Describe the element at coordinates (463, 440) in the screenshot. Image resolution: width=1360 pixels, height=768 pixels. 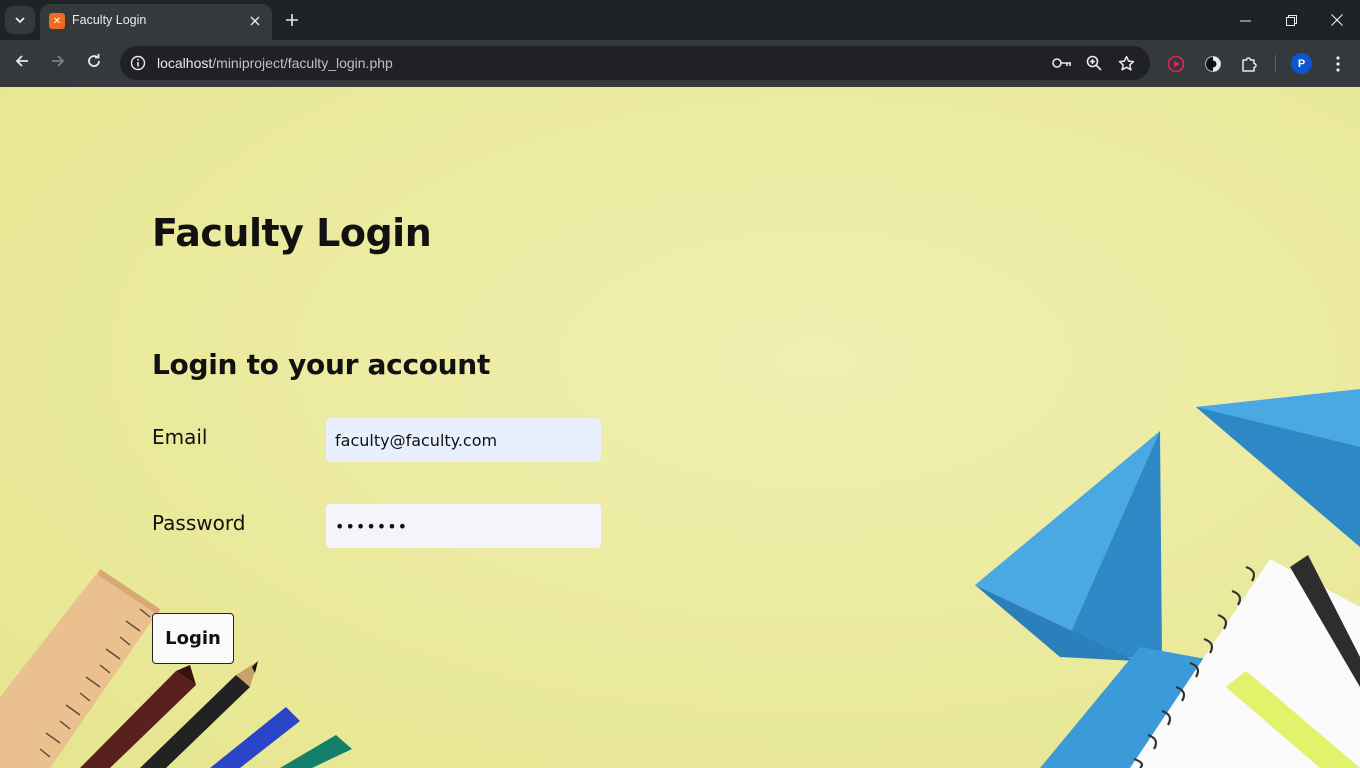
I see `email-input` at that location.